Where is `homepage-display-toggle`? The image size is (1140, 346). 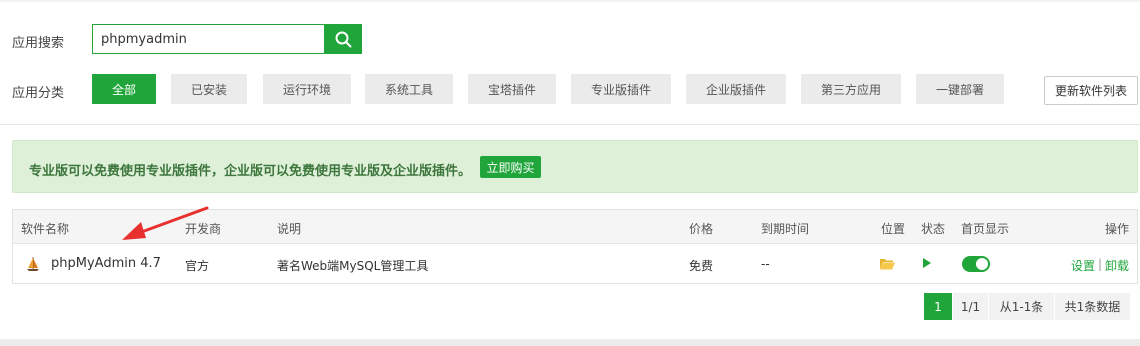
homepage-display-toggle is located at coordinates (976, 264).